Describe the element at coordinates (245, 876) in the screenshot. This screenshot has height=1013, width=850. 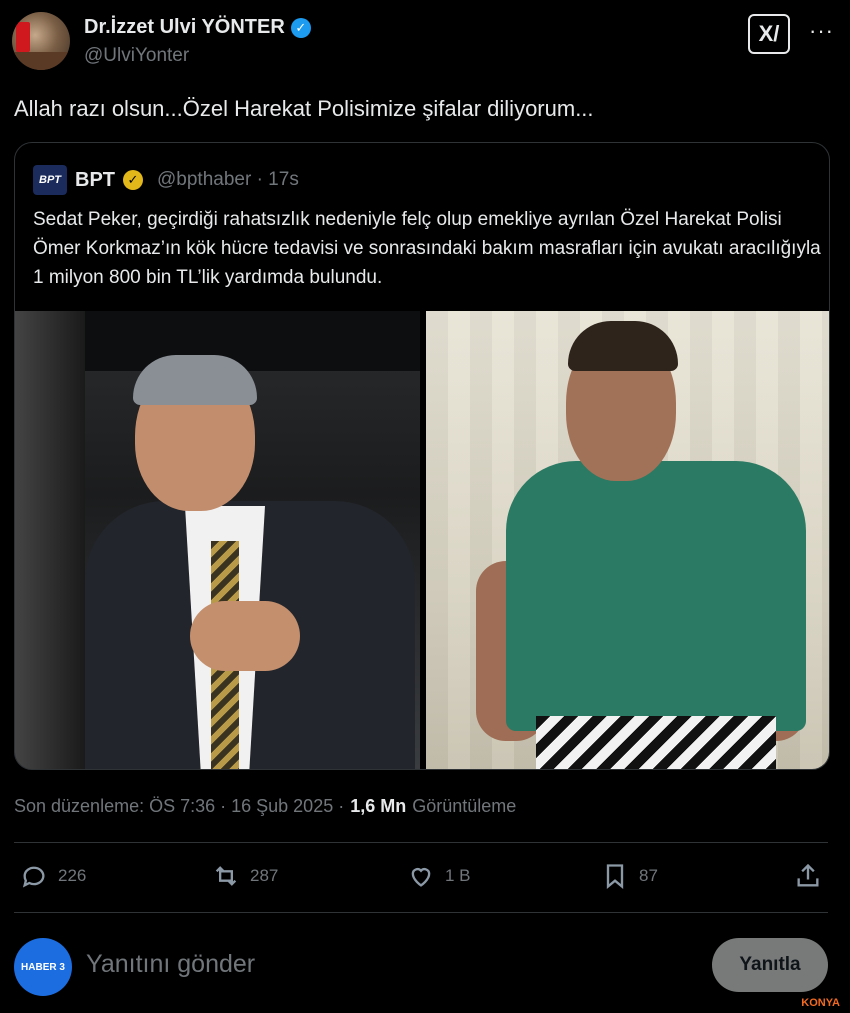
I see `repost-button: 287` at that location.